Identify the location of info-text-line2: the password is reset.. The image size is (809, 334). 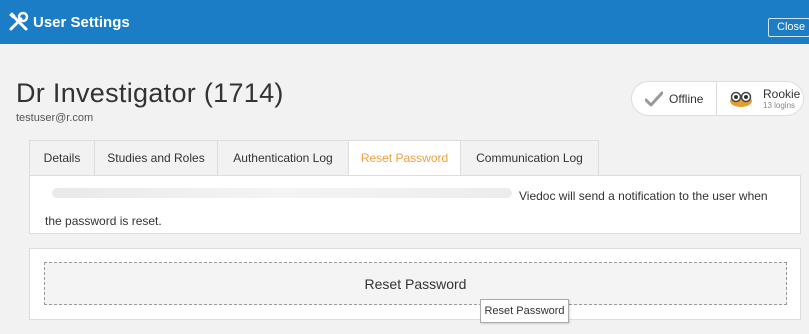
(103, 221).